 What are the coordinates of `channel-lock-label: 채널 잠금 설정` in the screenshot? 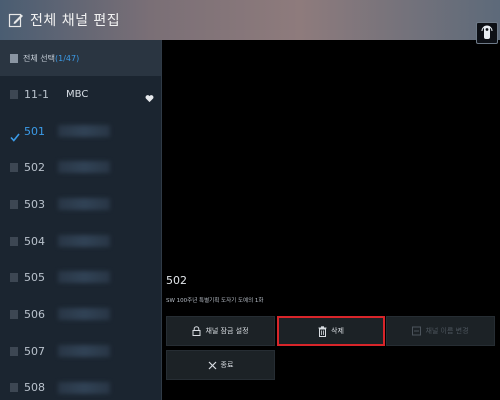 It's located at (227, 331).